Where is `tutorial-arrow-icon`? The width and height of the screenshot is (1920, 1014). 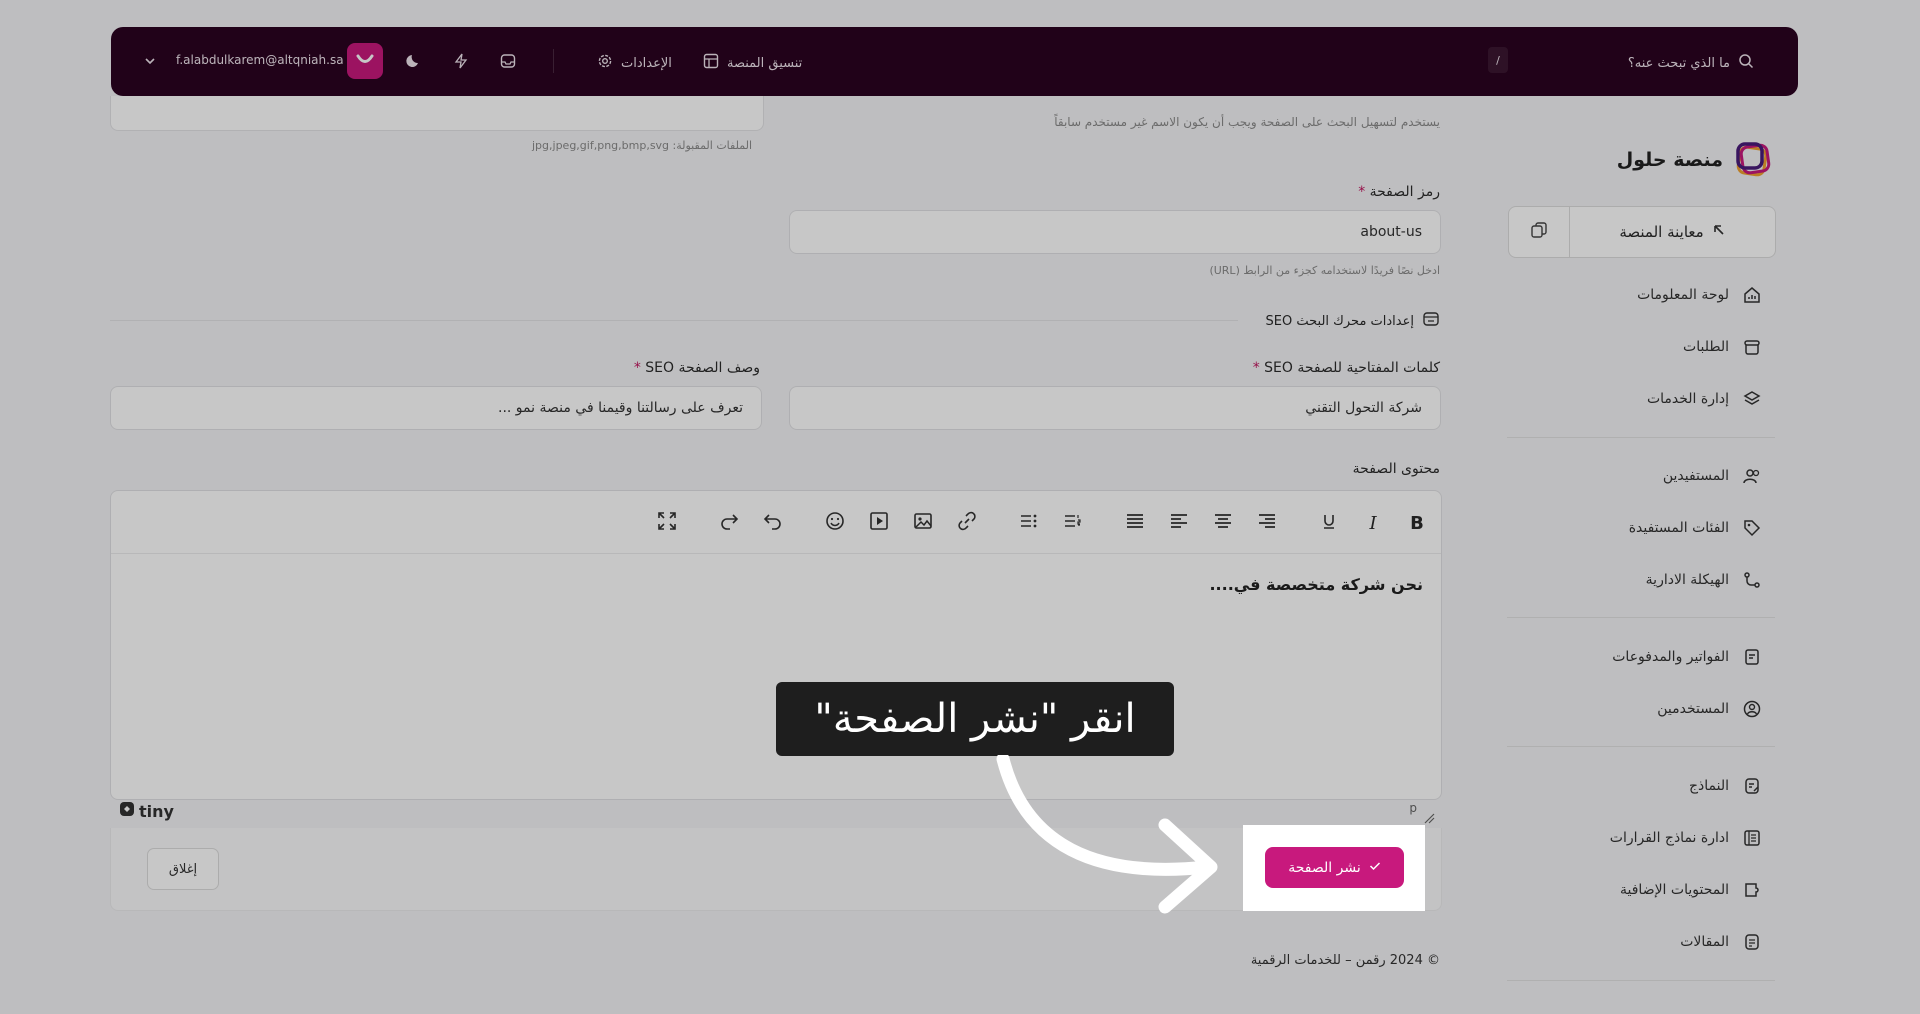
tutorial-arrow-icon is located at coordinates (1107, 834).